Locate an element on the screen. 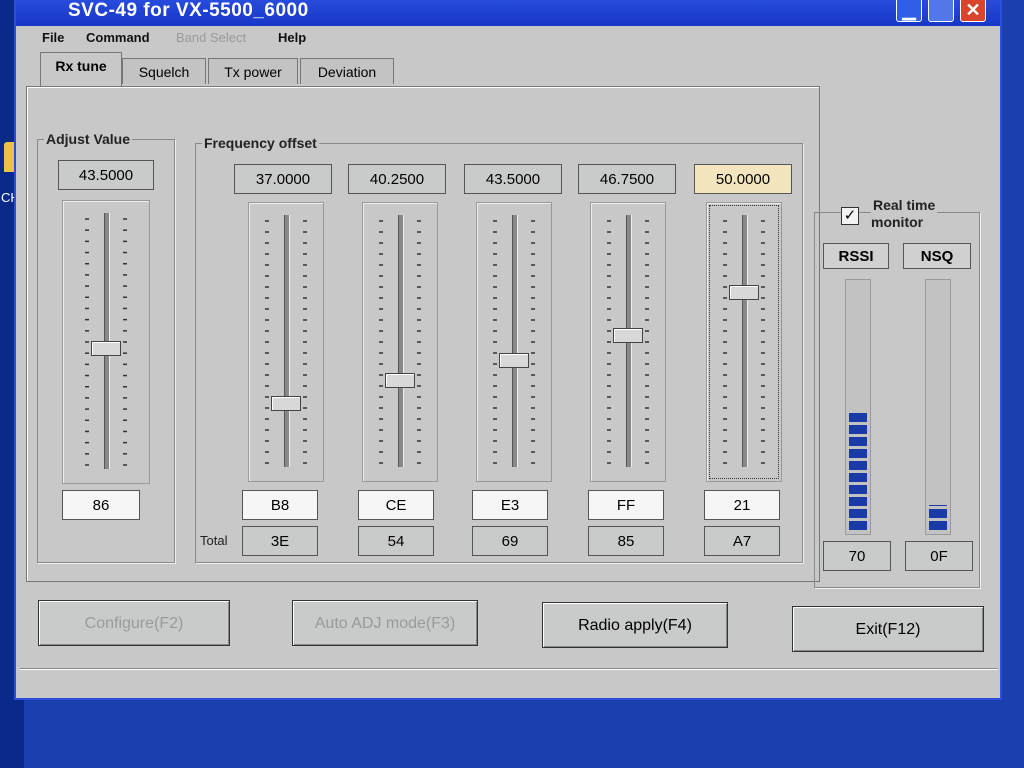 The width and height of the screenshot is (1024, 768). auto-adj-mode-button: Auto ADJ mode(F3) is located at coordinates (385, 623).